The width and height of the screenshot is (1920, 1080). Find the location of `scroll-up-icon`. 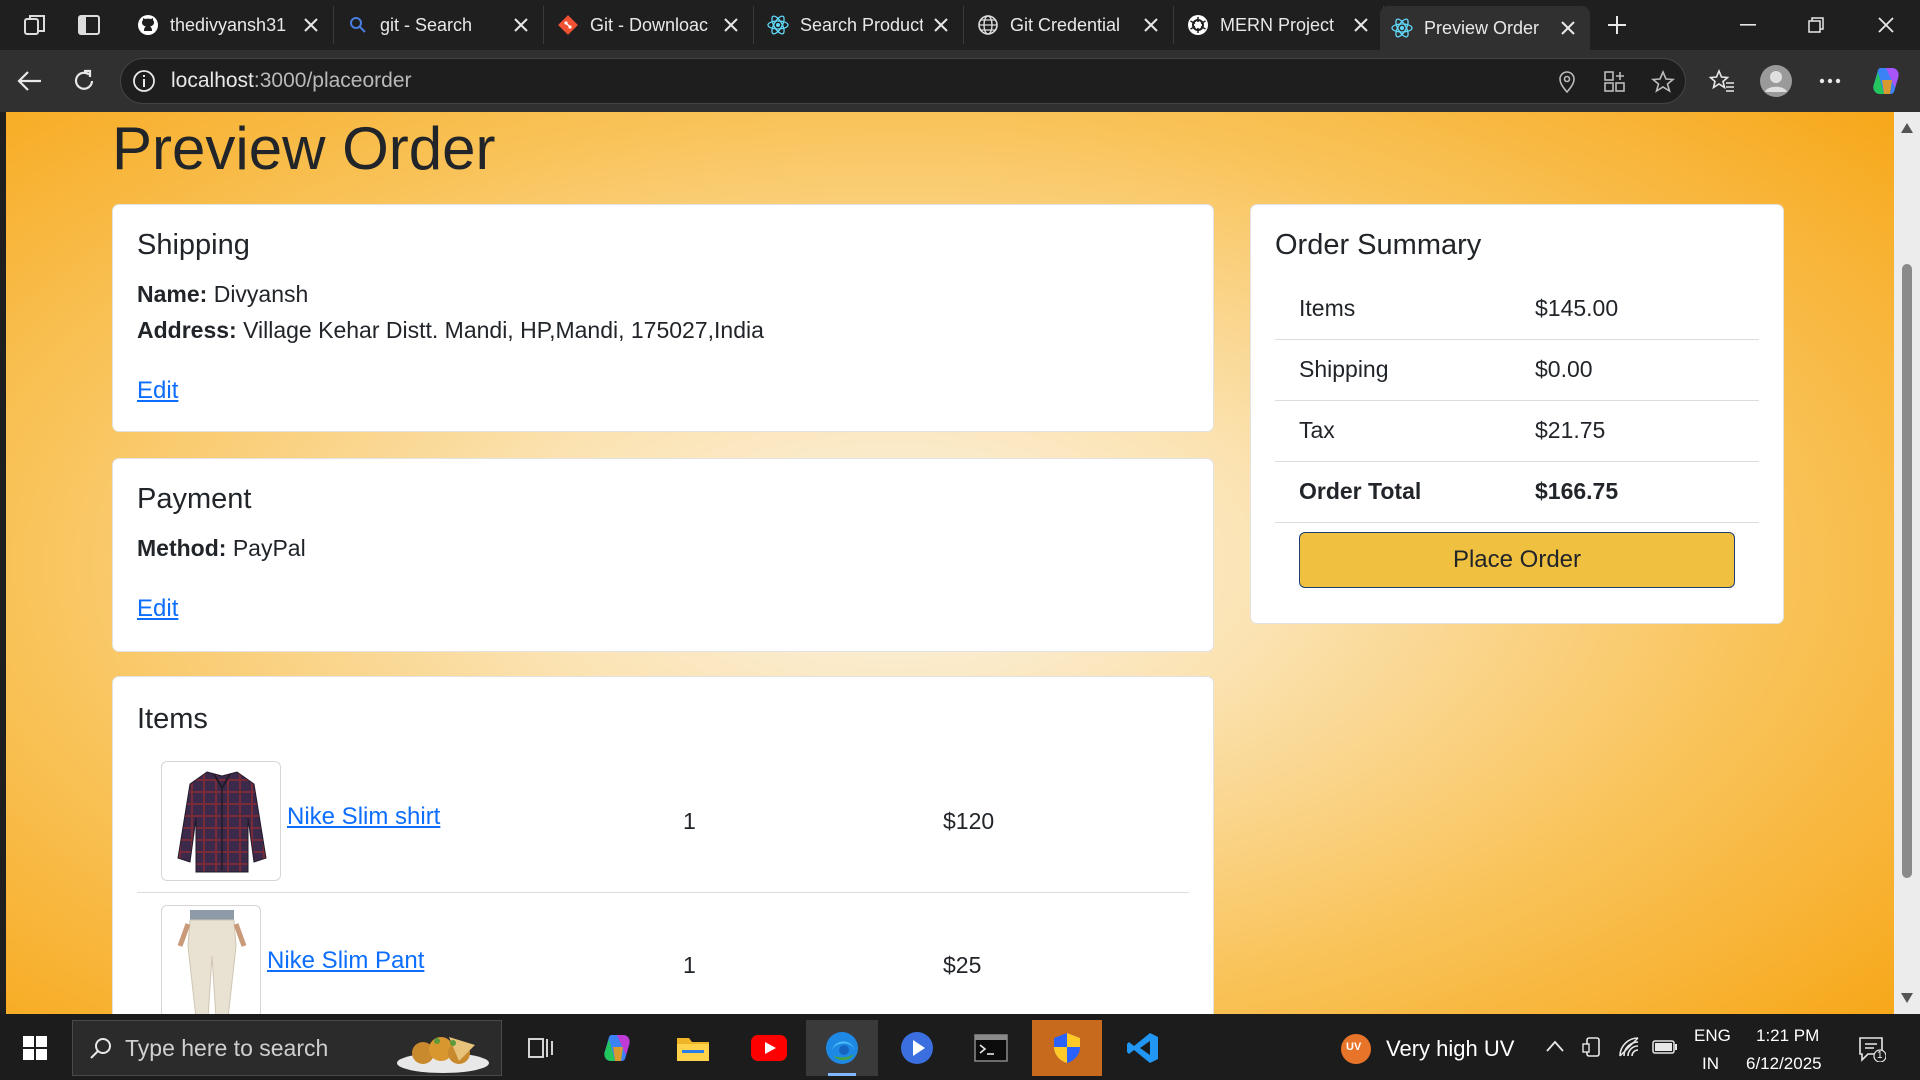

scroll-up-icon is located at coordinates (1907, 128).